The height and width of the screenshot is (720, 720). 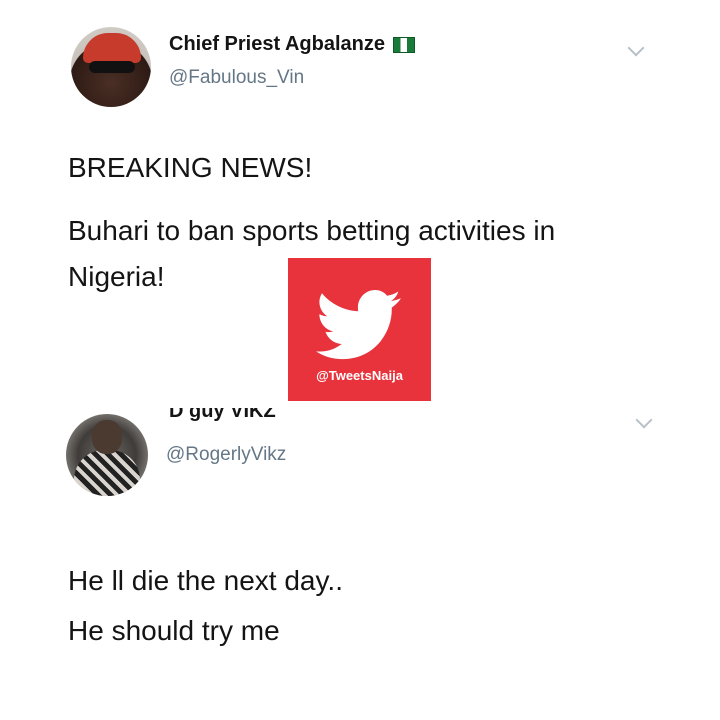 I want to click on user-handle: @RogerlyVikz, so click(x=226, y=455).